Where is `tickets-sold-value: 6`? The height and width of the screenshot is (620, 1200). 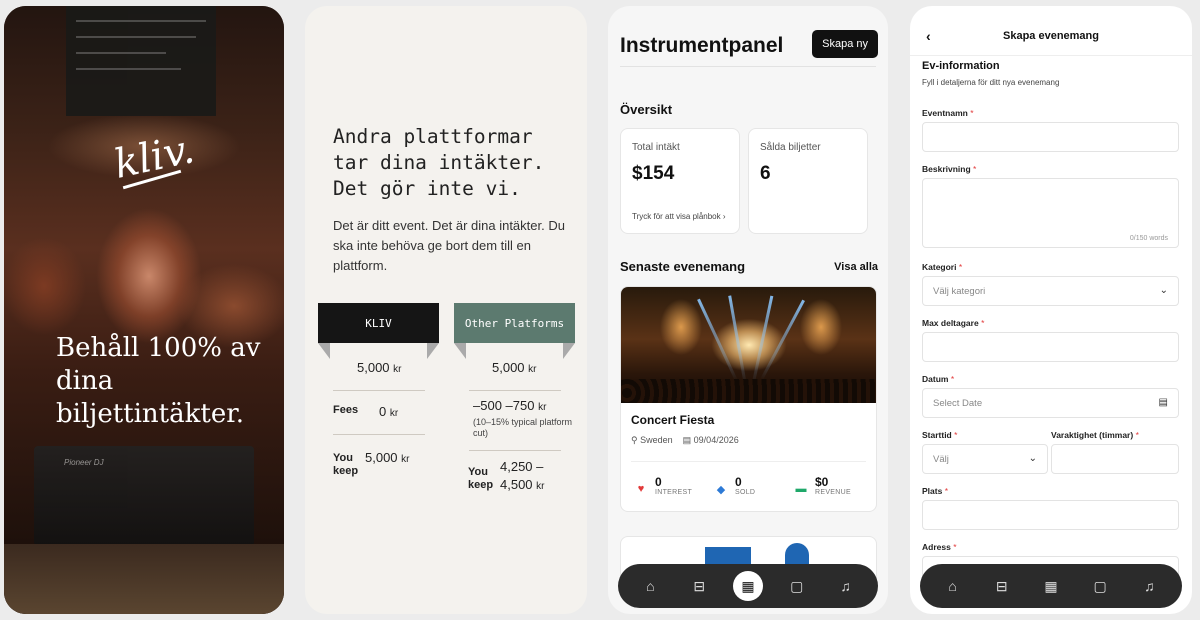
tickets-sold-value: 6 is located at coordinates (765, 173).